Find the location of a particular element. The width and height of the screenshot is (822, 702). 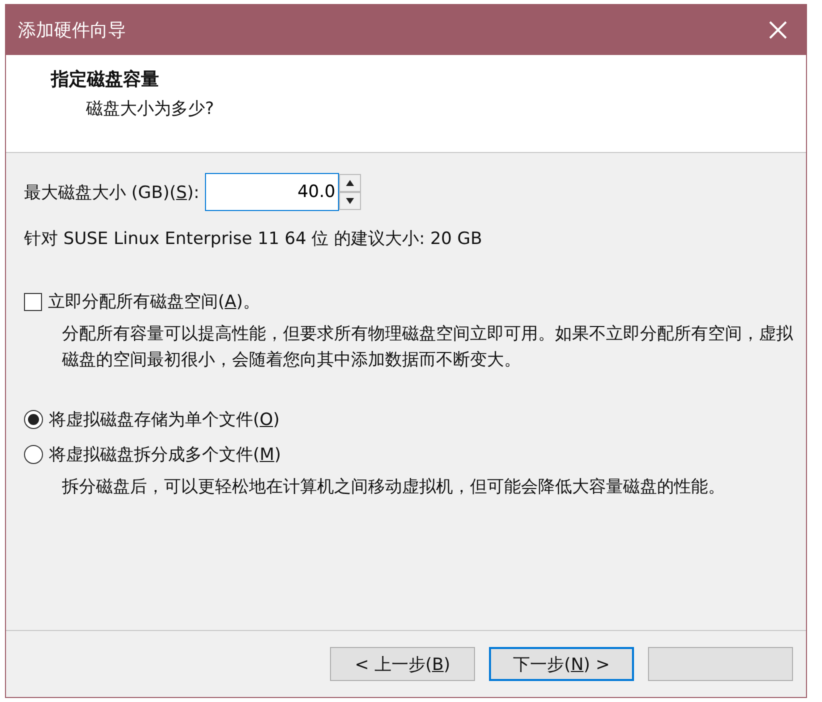

close-icon is located at coordinates (778, 30).